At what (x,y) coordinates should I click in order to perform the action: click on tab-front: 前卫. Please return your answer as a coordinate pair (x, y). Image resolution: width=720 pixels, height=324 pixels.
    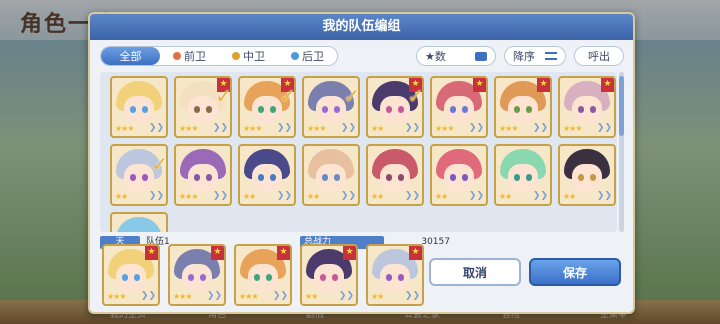
    Looking at the image, I should click on (189, 56).